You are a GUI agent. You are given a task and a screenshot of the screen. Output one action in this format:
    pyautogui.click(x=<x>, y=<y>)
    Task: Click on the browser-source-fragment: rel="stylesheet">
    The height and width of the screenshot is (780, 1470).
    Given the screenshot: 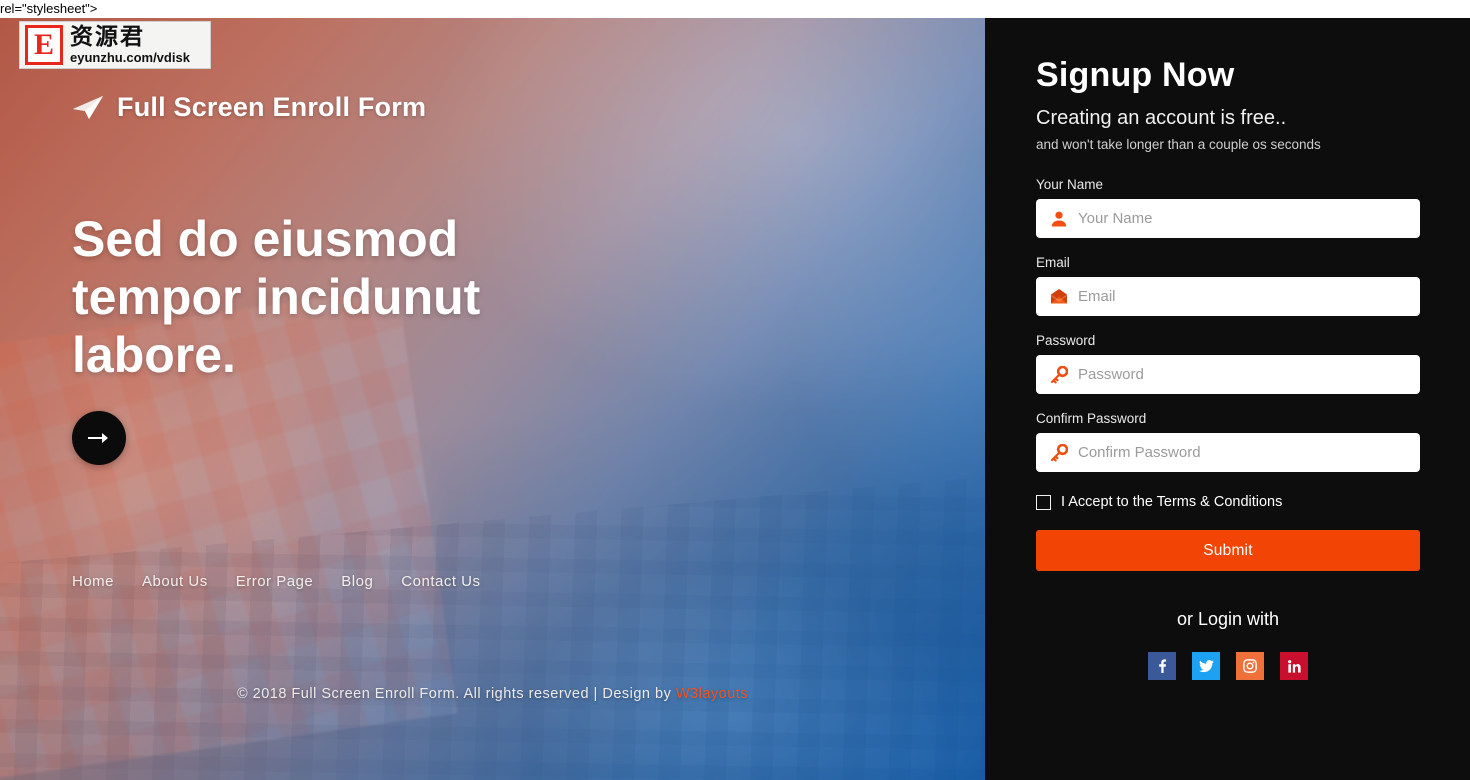 What is the action you would take?
    pyautogui.click(x=735, y=9)
    